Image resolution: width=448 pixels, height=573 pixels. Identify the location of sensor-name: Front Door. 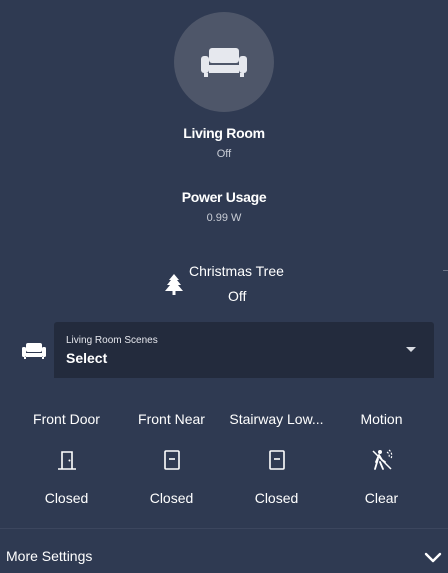
(66, 419).